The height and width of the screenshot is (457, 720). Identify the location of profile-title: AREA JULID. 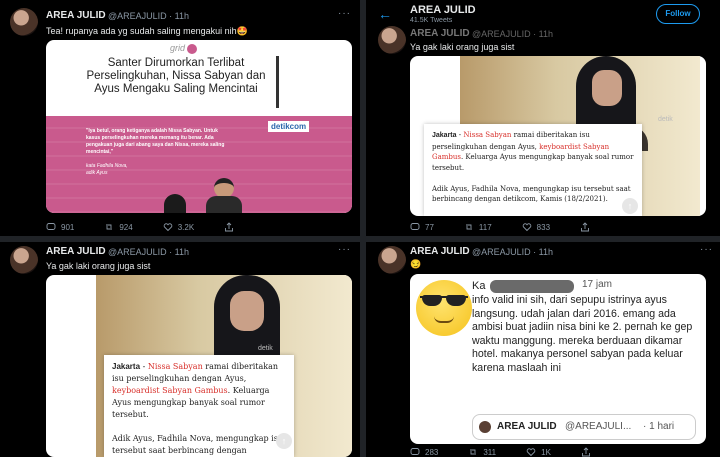
(443, 10).